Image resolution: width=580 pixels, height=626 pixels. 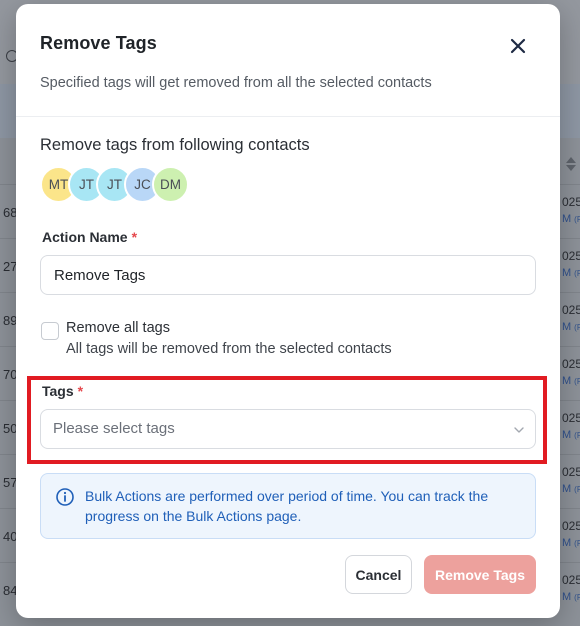 I want to click on avatar-initials: DM, so click(x=170, y=184).